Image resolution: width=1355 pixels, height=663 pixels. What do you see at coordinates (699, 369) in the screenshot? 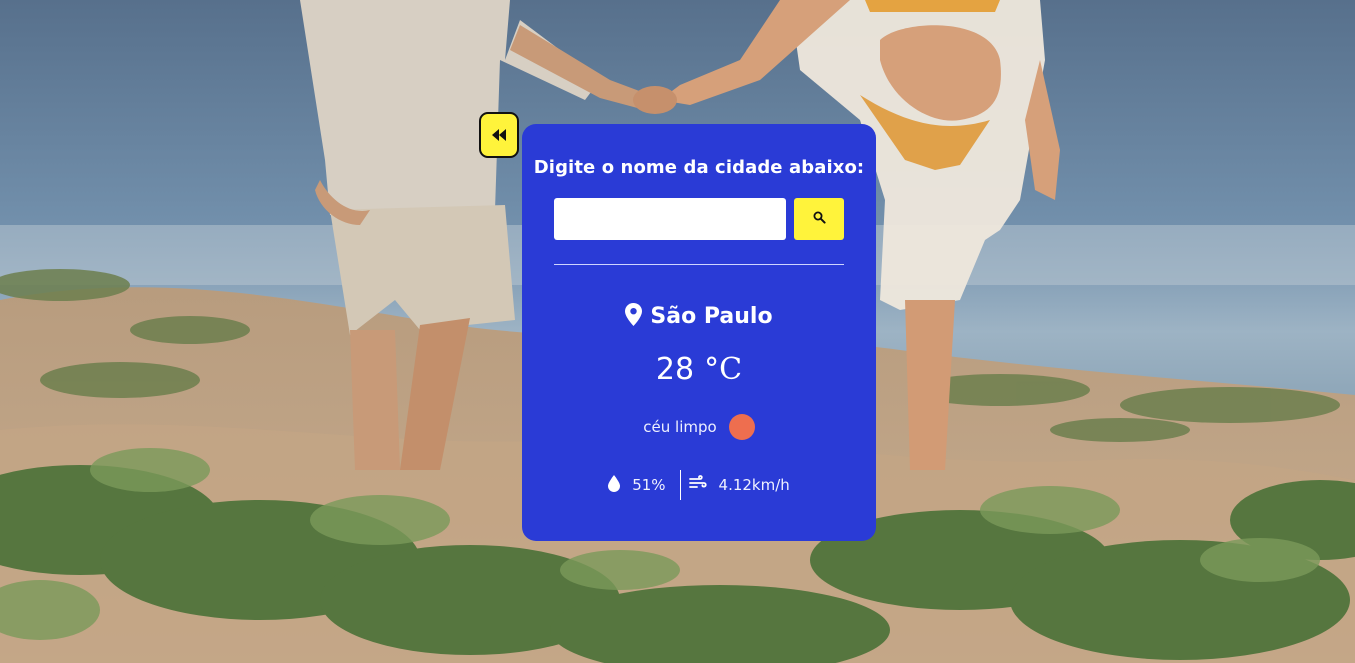
I see `temperature-row: 28 °C` at bounding box center [699, 369].